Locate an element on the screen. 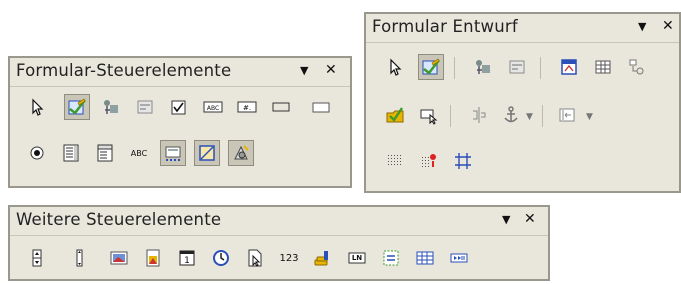  list-box-icon is located at coordinates (71, 153).